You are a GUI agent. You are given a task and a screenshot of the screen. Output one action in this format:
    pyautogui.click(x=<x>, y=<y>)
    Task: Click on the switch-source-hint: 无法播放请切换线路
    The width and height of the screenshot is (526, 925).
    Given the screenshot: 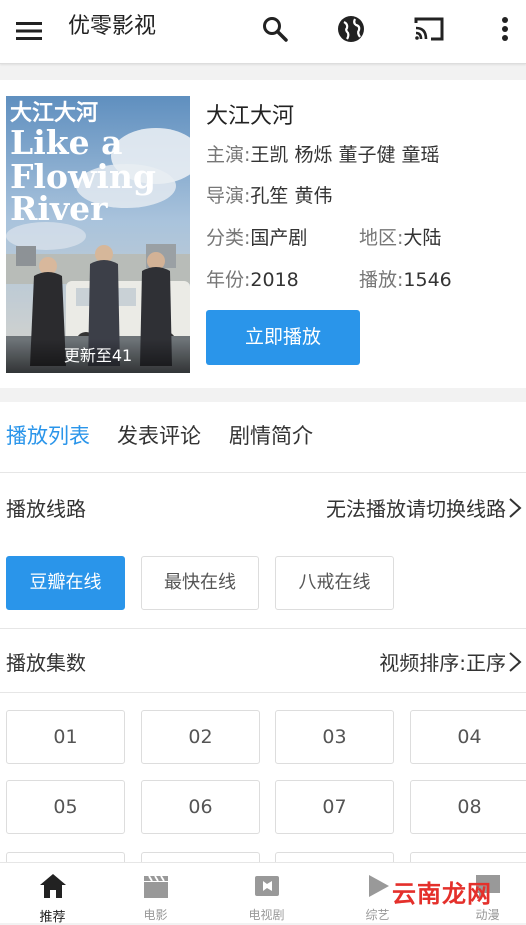 What is the action you would take?
    pyautogui.click(x=416, y=509)
    